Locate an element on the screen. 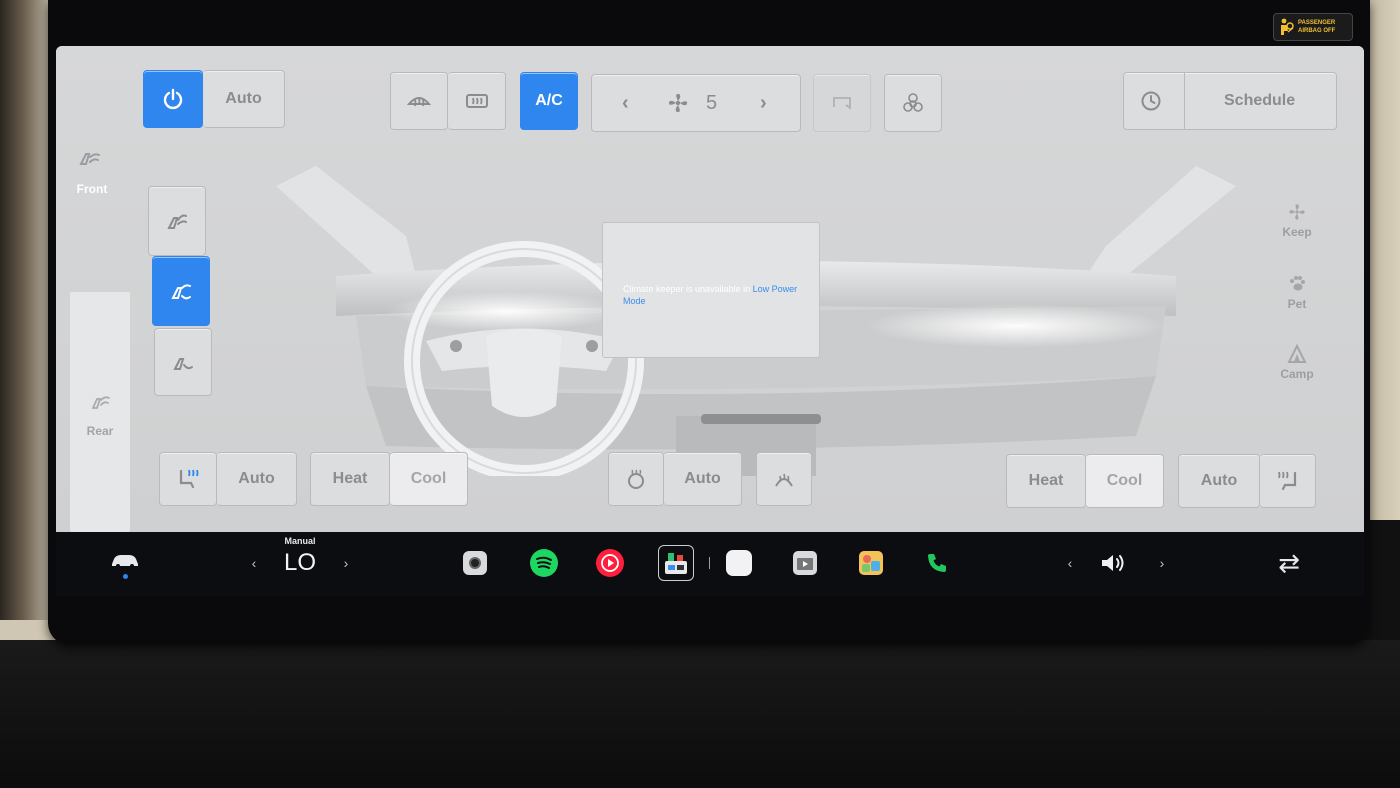 This screenshot has height=788, width=1400. toybox-icon is located at coordinates (676, 563).